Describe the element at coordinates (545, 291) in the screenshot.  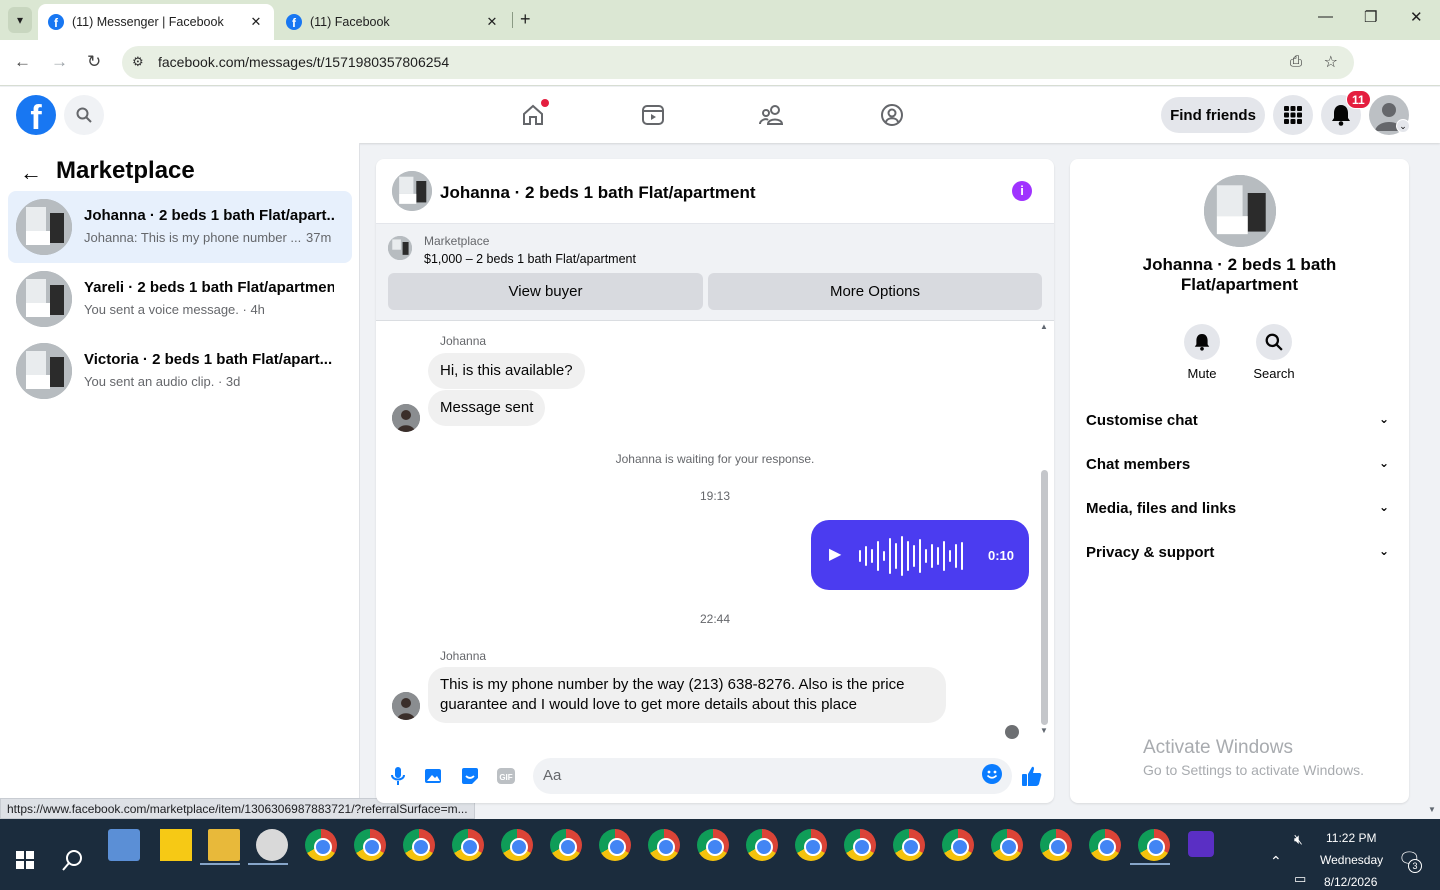
I see `view-buyer-button: View buyer` at that location.